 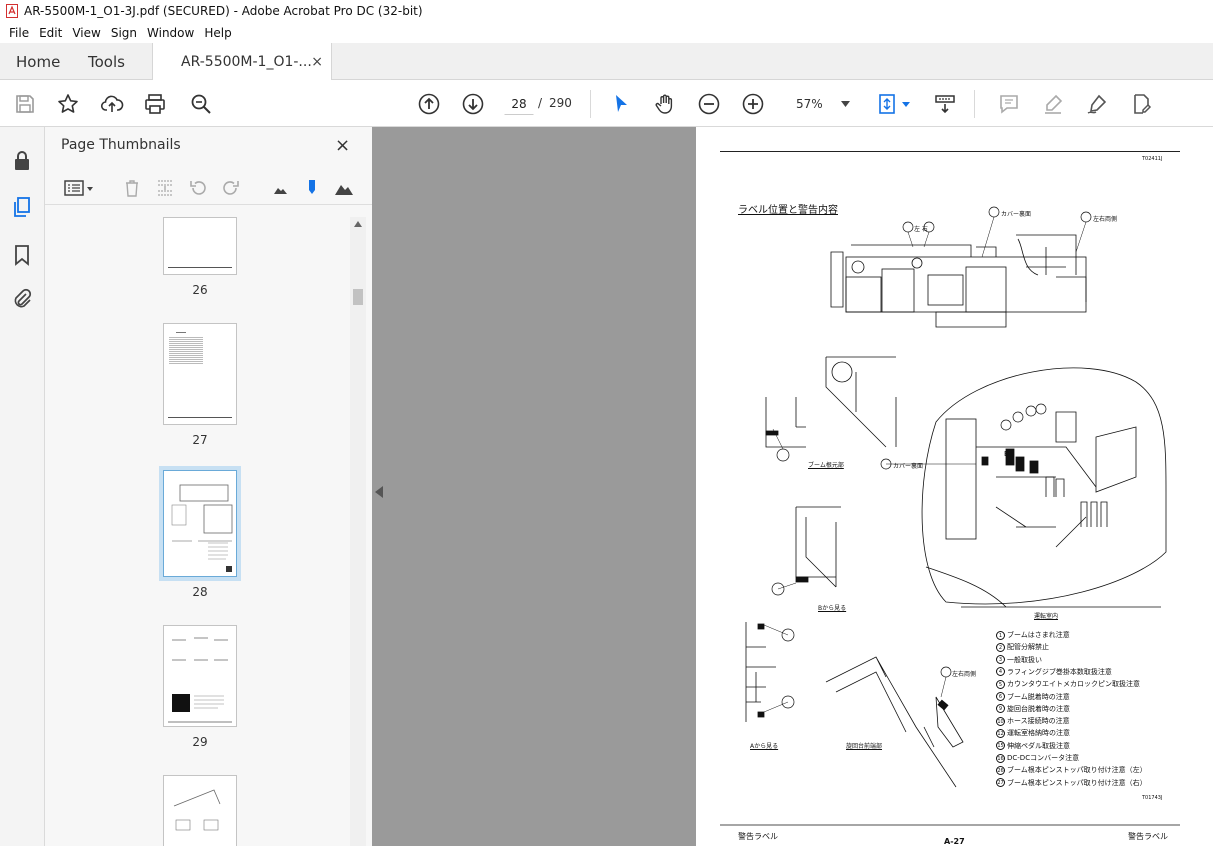 What do you see at coordinates (317, 62) in the screenshot?
I see `close-tab-icon: ×` at bounding box center [317, 62].